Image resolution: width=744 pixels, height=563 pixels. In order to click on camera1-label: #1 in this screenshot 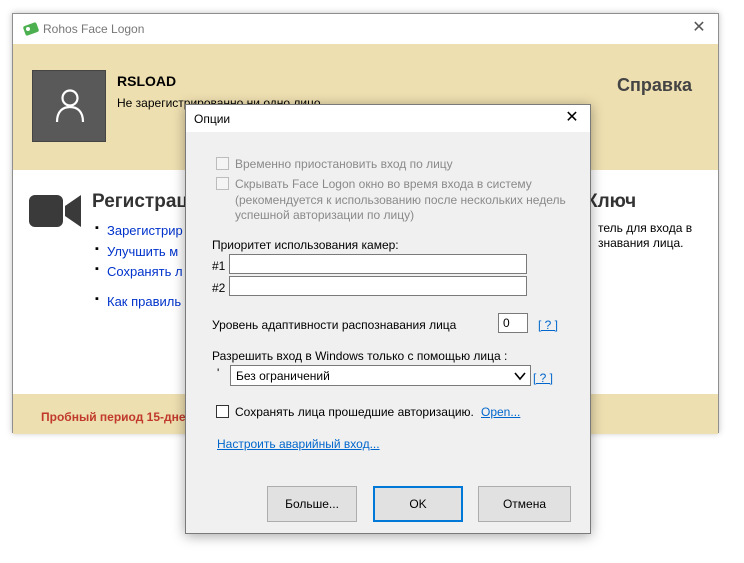, I will do `click(219, 266)`.